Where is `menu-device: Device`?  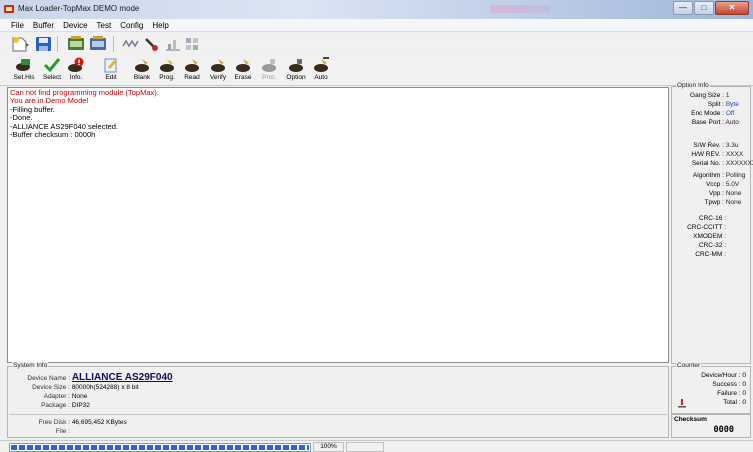 menu-device: Device is located at coordinates (75, 25).